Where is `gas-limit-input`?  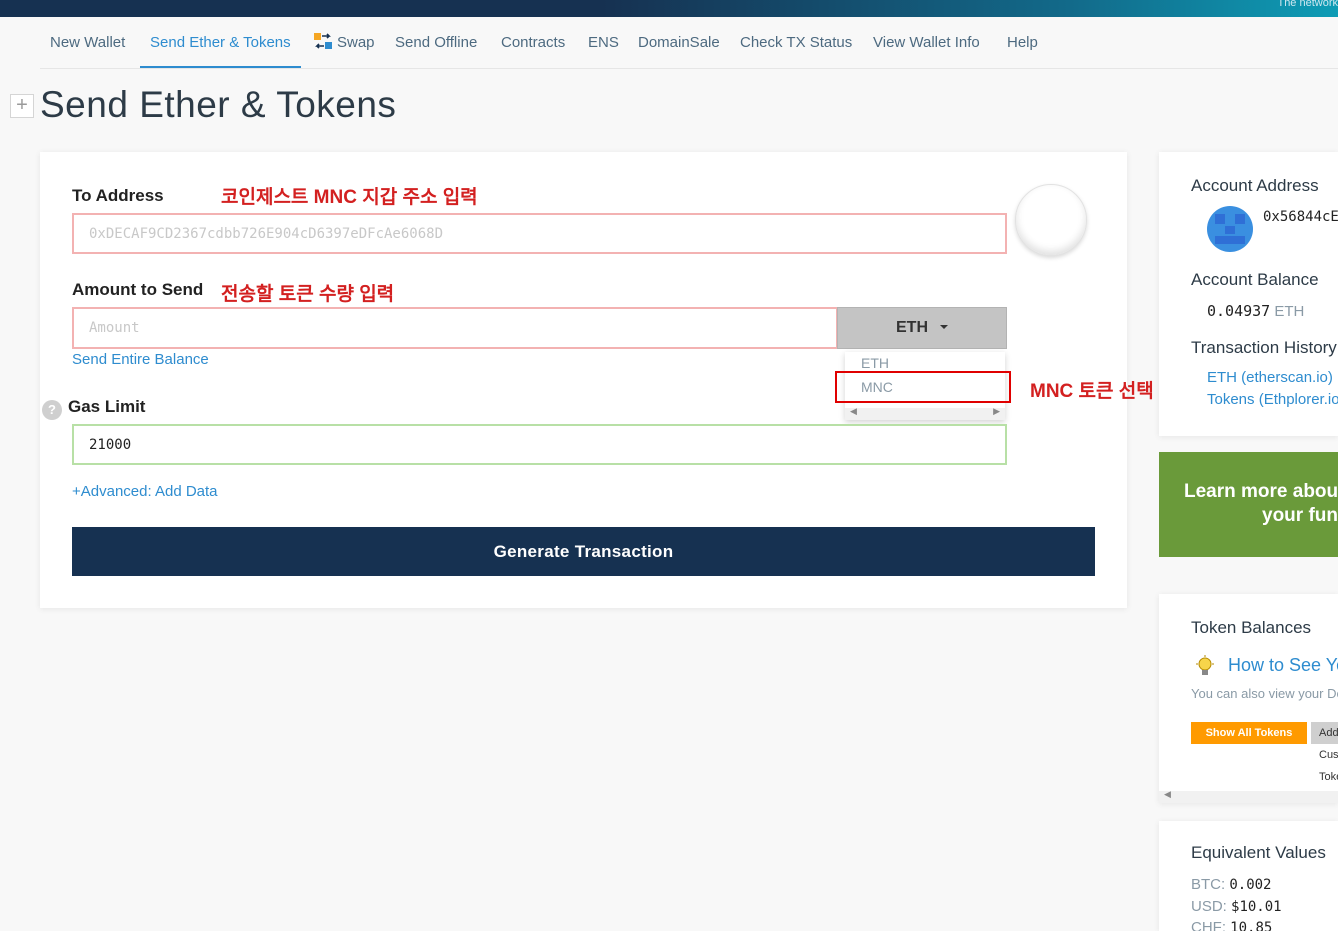 gas-limit-input is located at coordinates (539, 444).